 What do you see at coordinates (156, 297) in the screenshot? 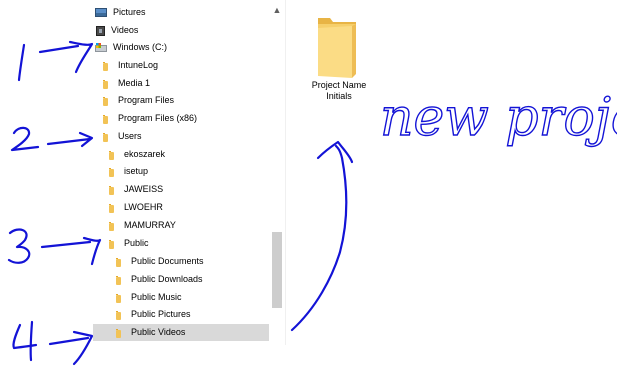
I see `nav-item-label: Public Music` at bounding box center [156, 297].